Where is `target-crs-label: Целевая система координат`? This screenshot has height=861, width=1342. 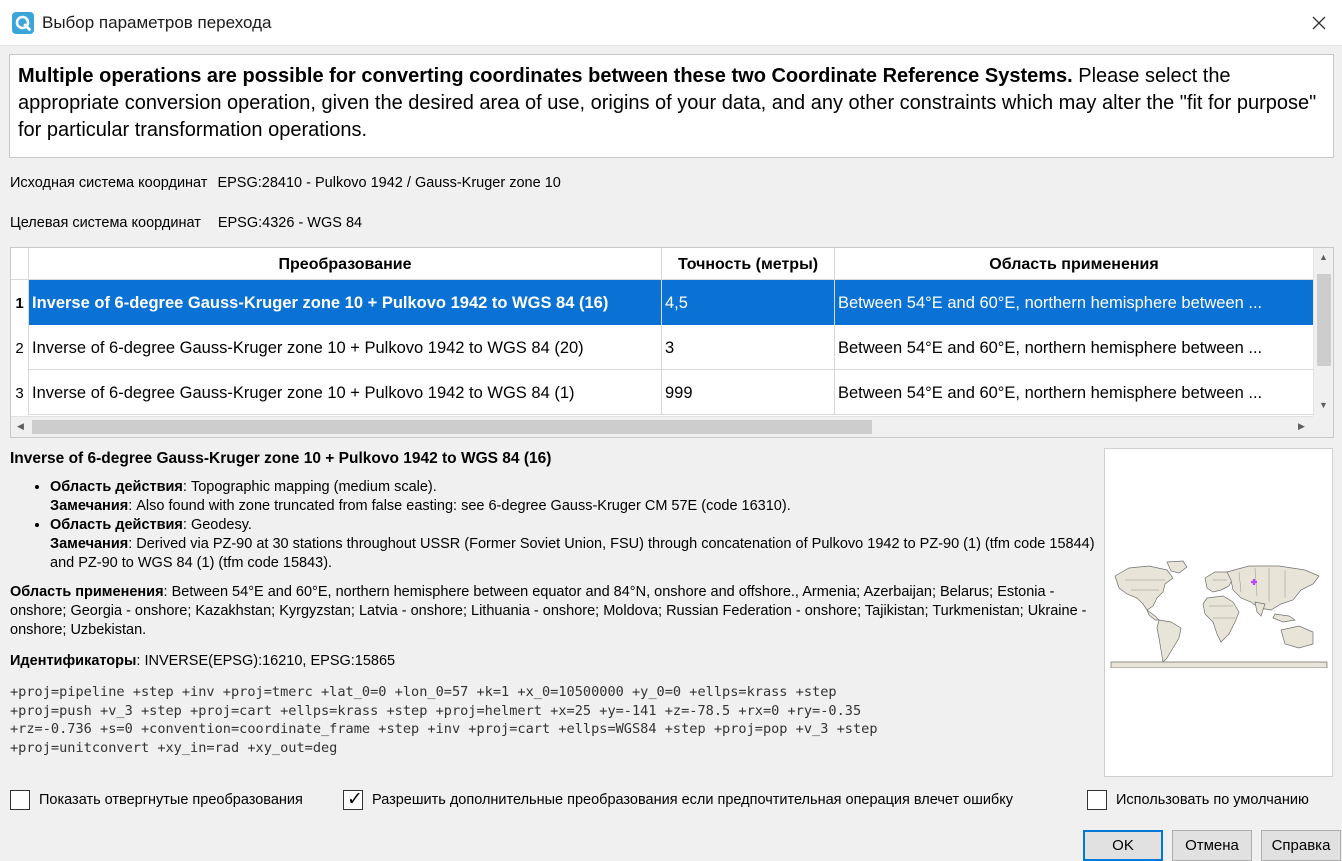
target-crs-label: Целевая система координат is located at coordinates (105, 223).